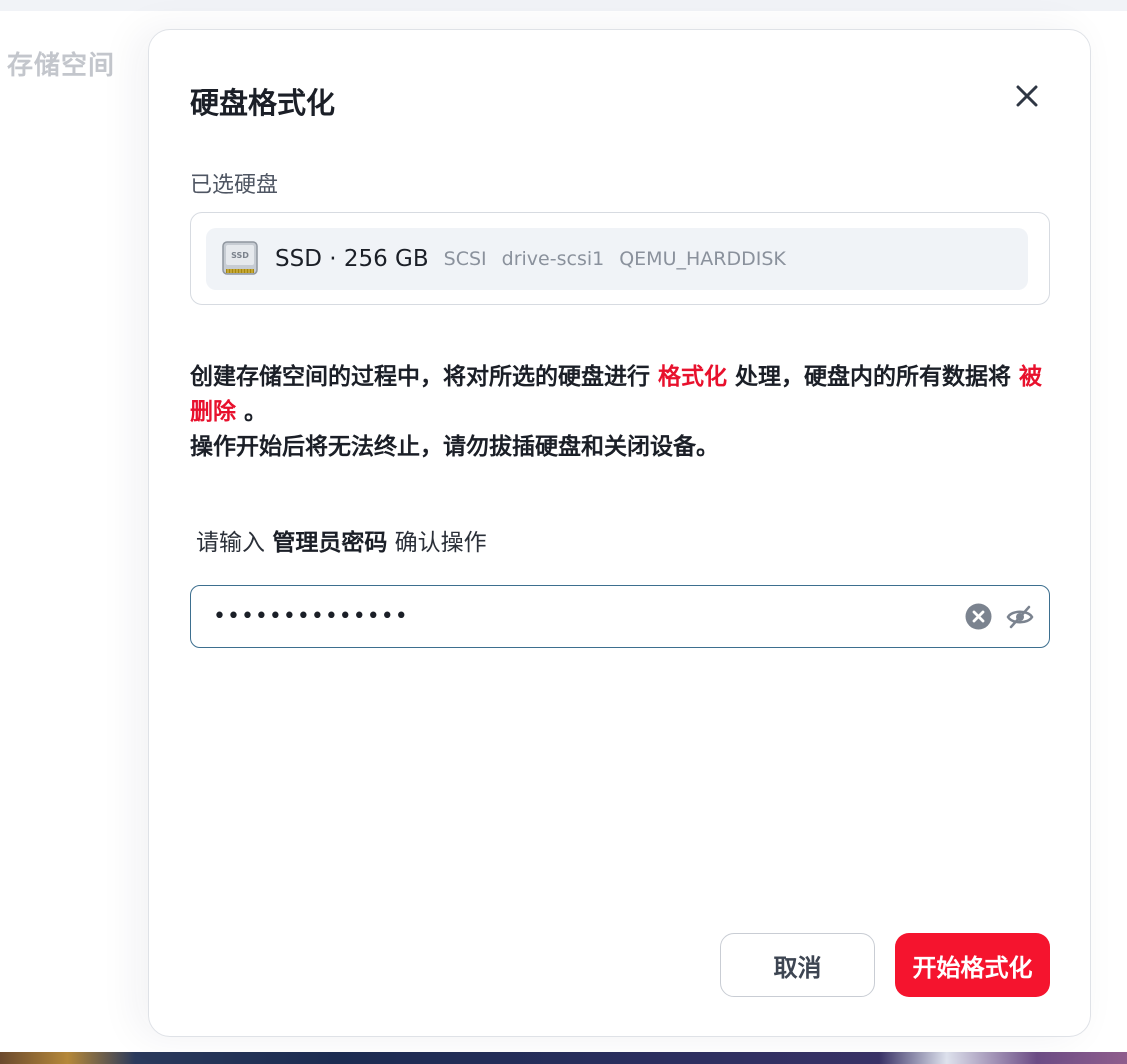 Image resolution: width=1127 pixels, height=1064 pixels. What do you see at coordinates (440, 543) in the screenshot?
I see `password-prompt-suffix: 确认操作` at bounding box center [440, 543].